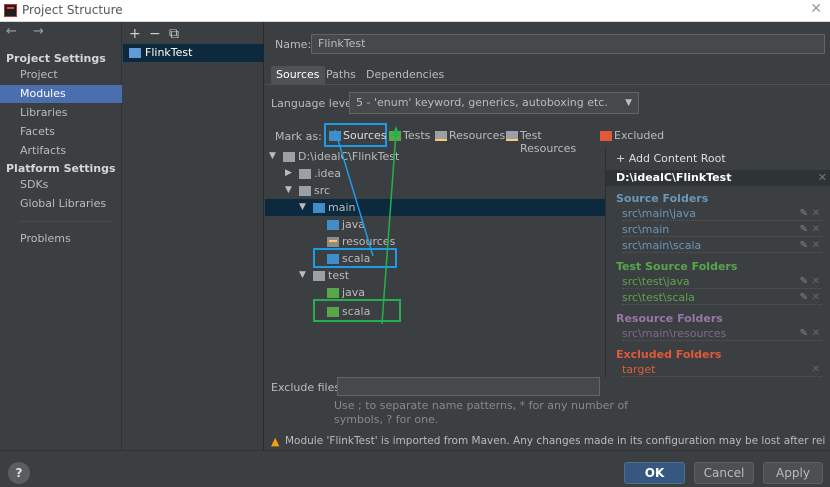 The image size is (830, 487). I want to click on tab-paths: Paths, so click(341, 75).